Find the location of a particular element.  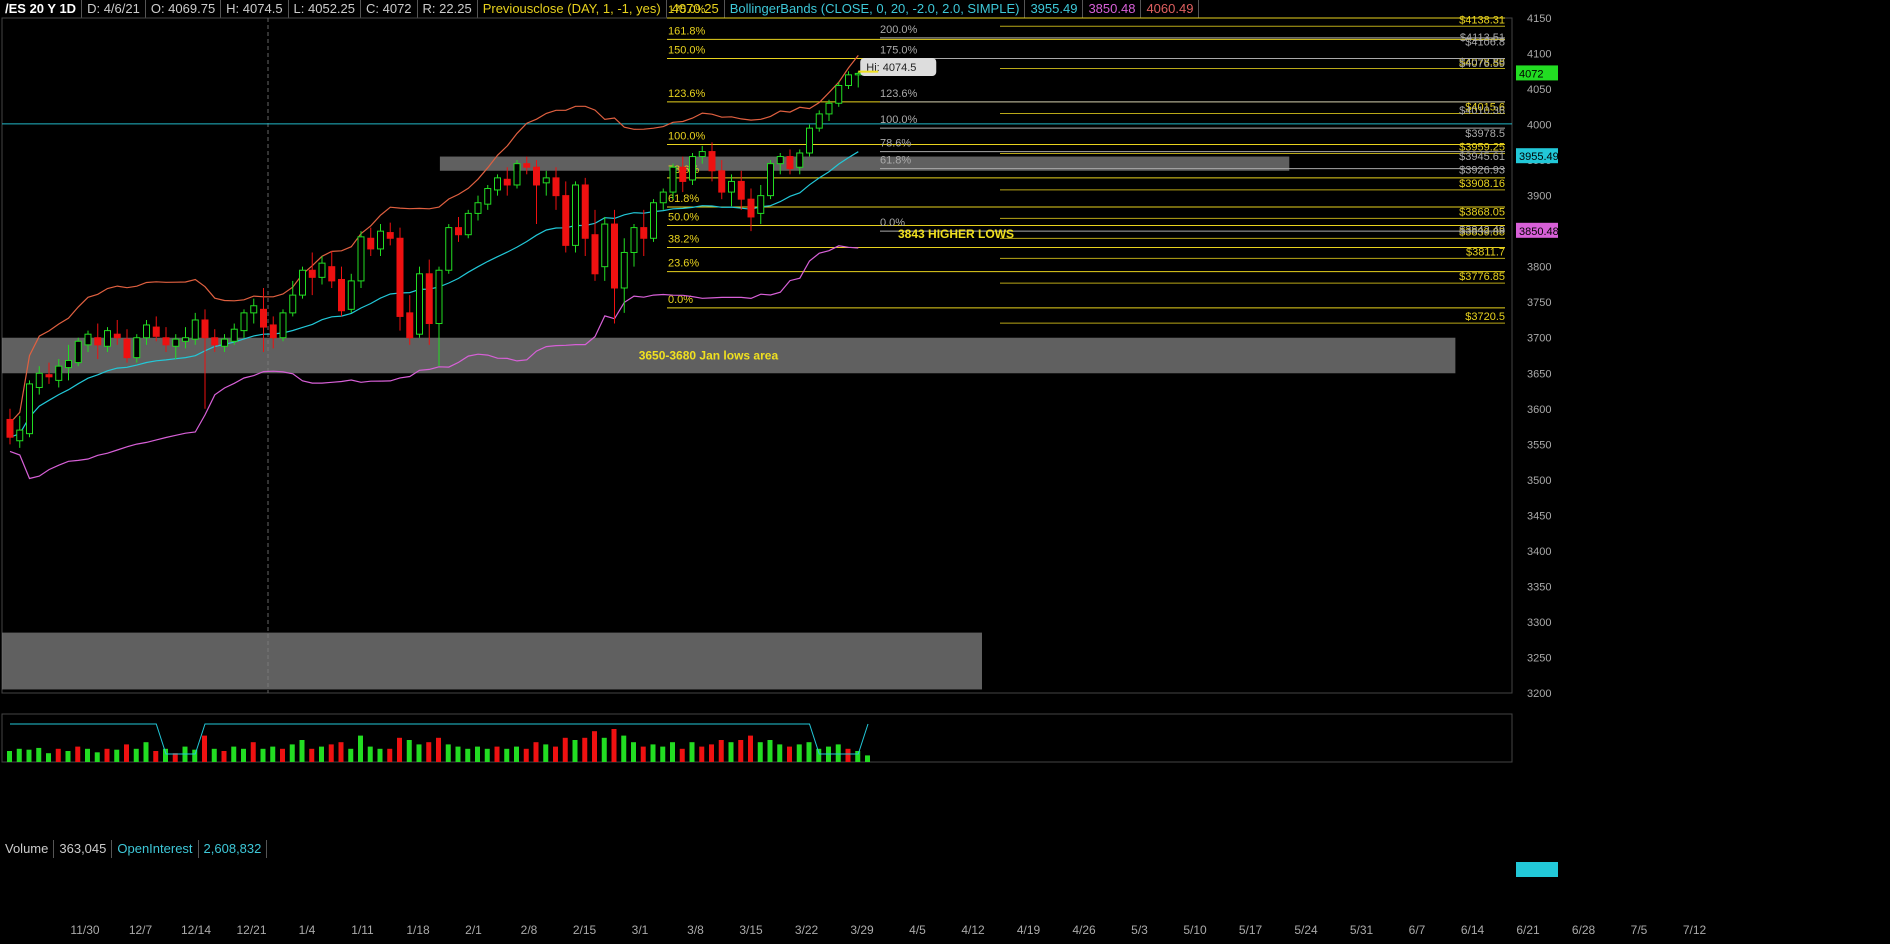

y-tick-label: 3800 is located at coordinates (1539, 268).